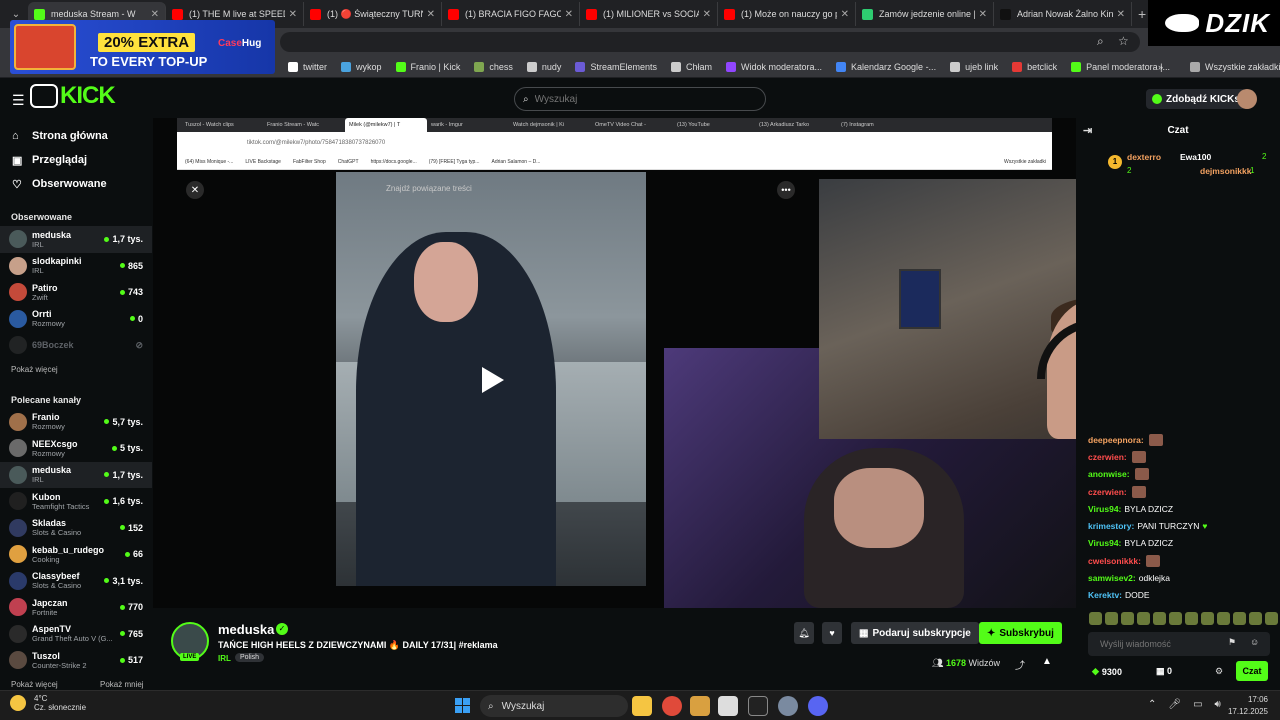 The image size is (1280, 720). What do you see at coordinates (224, 658) in the screenshot?
I see `stream-category: IRL` at bounding box center [224, 658].